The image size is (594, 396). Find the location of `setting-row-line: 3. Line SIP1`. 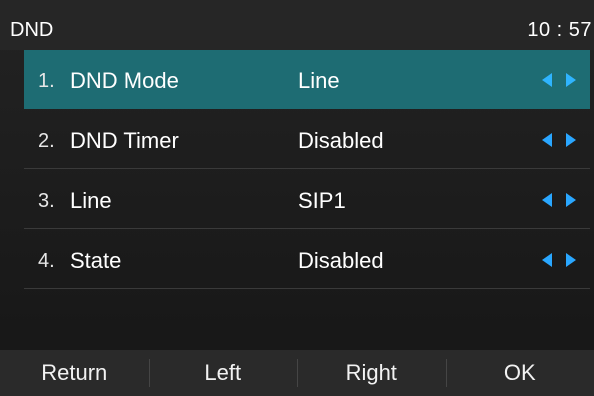

setting-row-line: 3. Line SIP1 is located at coordinates (307, 199).